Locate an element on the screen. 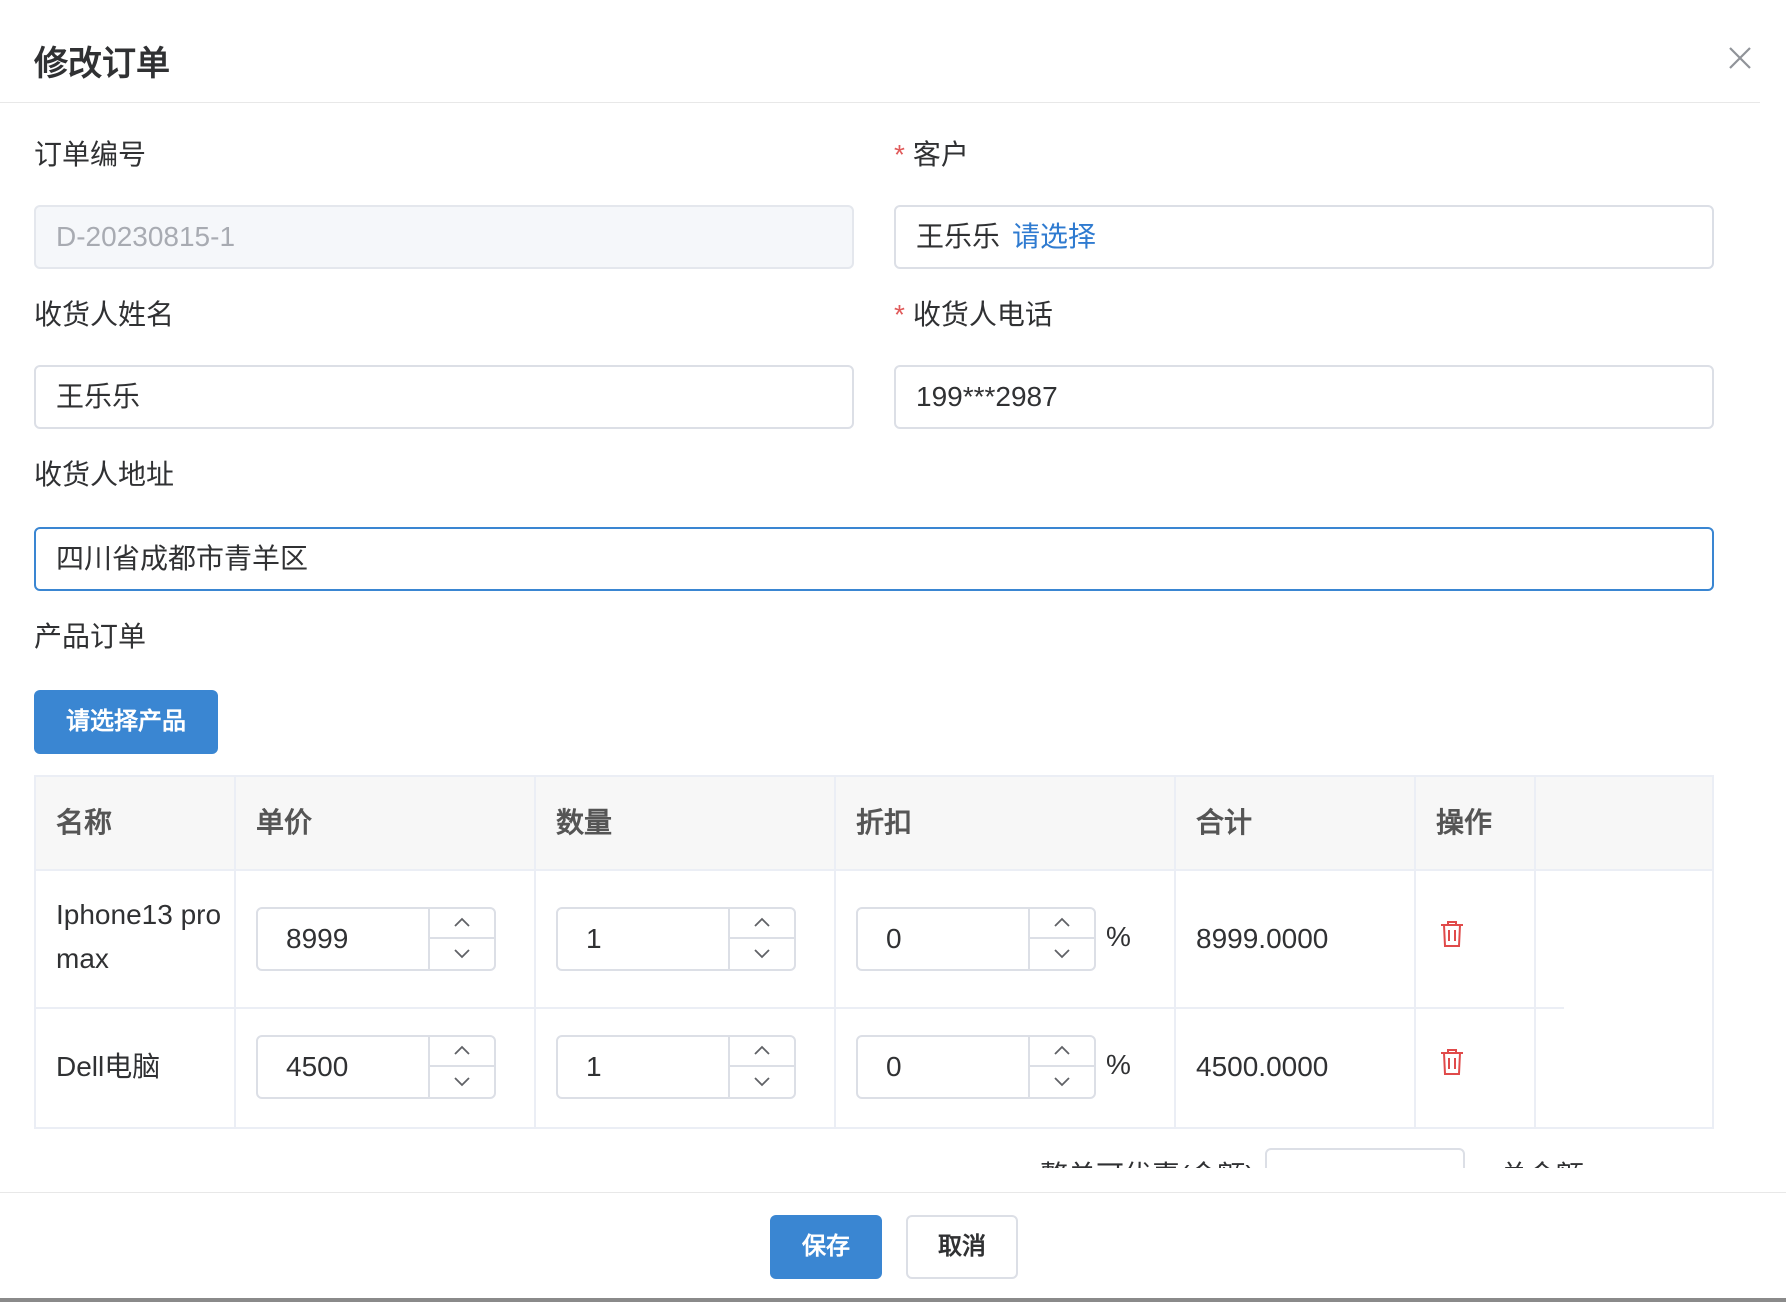 The height and width of the screenshot is (1302, 1786). receiver-name-input: 王乐乐 is located at coordinates (444, 397).